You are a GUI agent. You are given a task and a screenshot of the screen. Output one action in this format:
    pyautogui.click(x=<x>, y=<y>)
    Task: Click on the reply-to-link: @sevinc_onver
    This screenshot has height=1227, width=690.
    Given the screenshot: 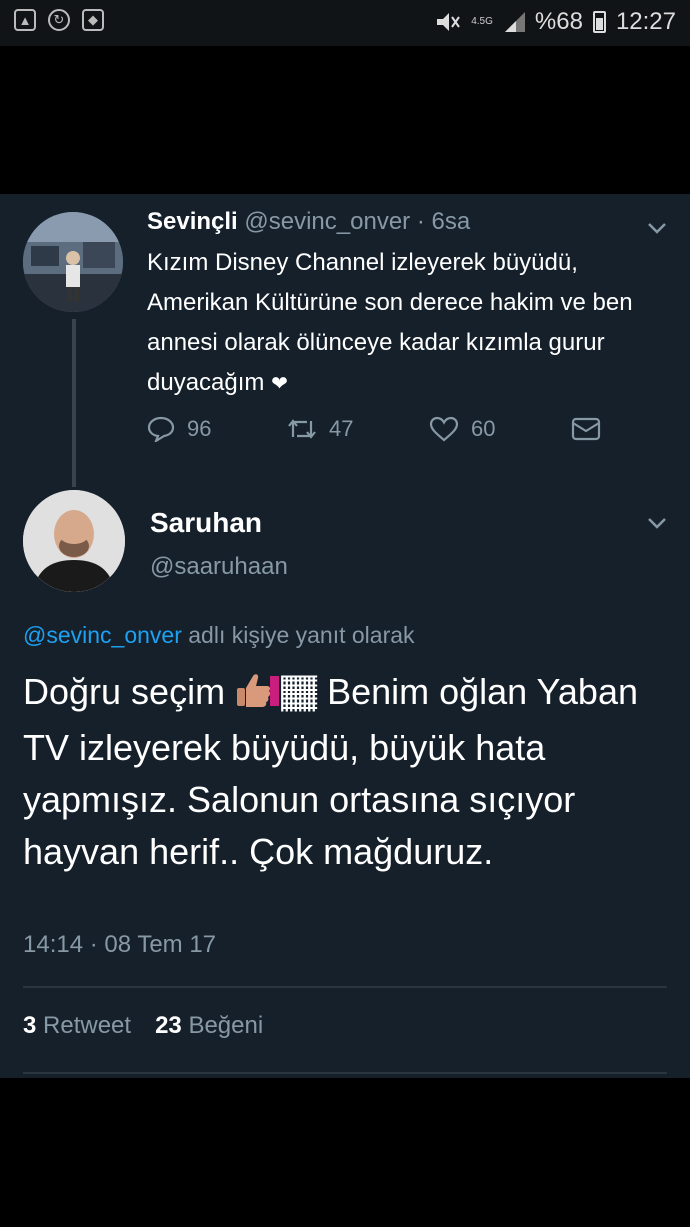 What is the action you would take?
    pyautogui.click(x=102, y=635)
    